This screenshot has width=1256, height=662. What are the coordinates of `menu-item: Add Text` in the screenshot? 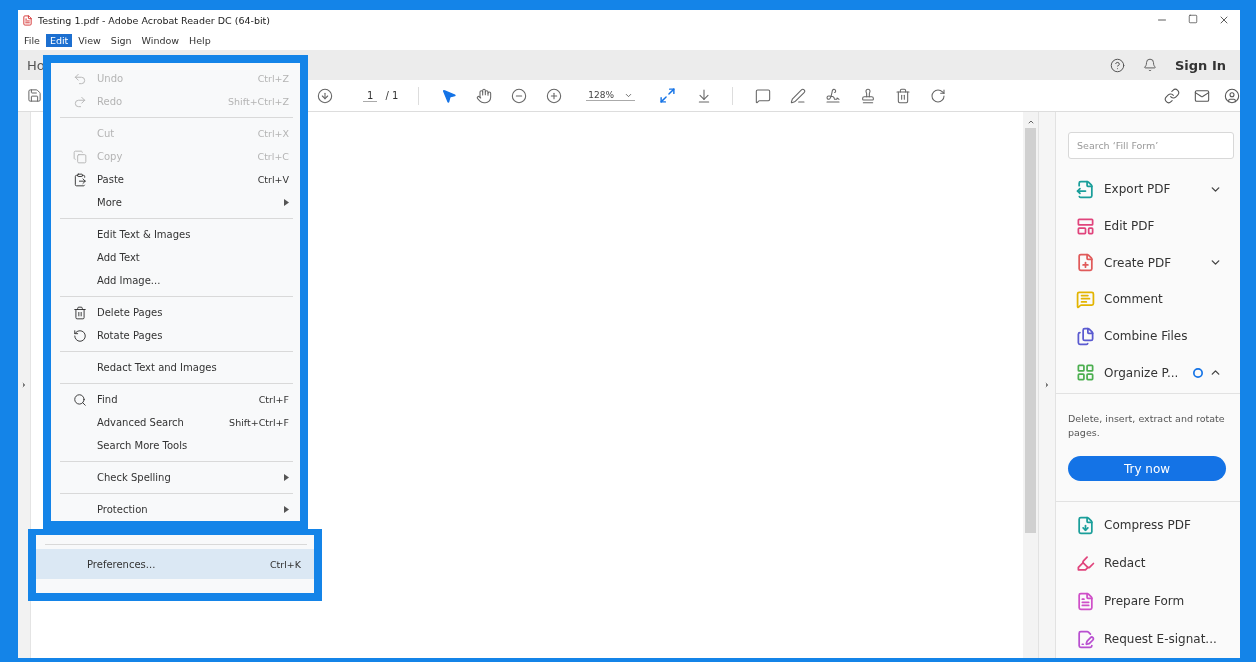 It's located at (175, 257).